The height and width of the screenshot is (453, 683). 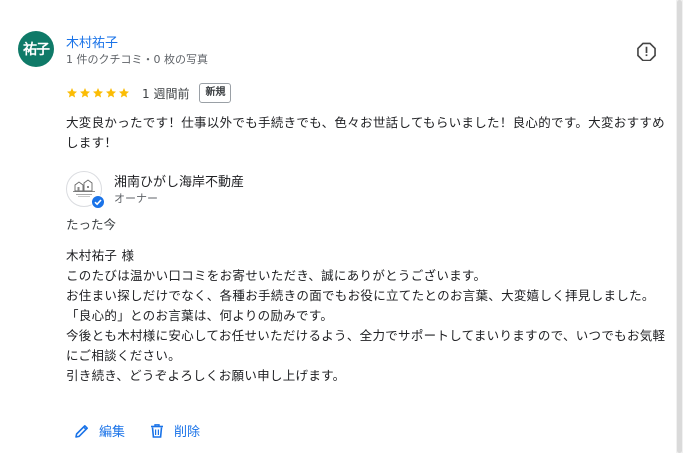 What do you see at coordinates (98, 202) in the screenshot?
I see `verified-check-icon` at bounding box center [98, 202].